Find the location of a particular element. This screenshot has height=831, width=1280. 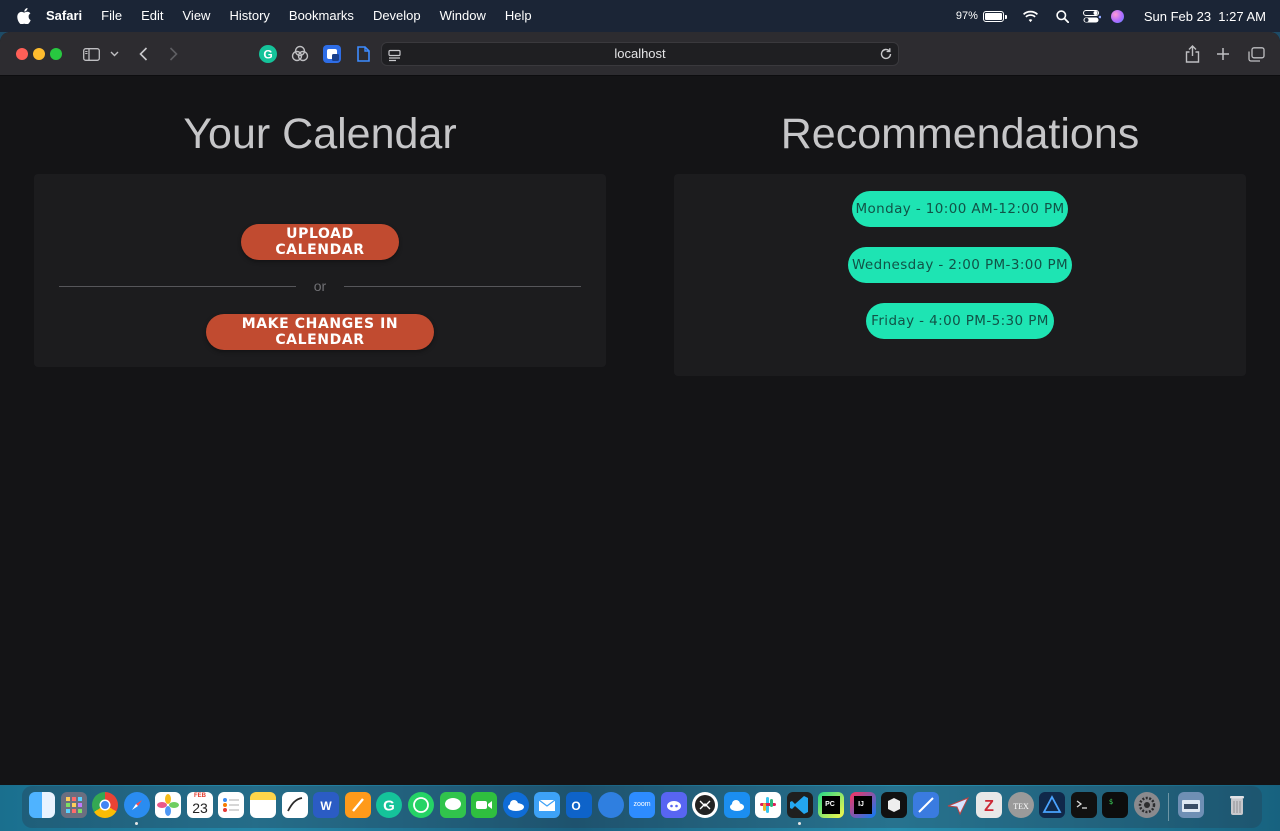

minimize-window-button is located at coordinates (39, 54).